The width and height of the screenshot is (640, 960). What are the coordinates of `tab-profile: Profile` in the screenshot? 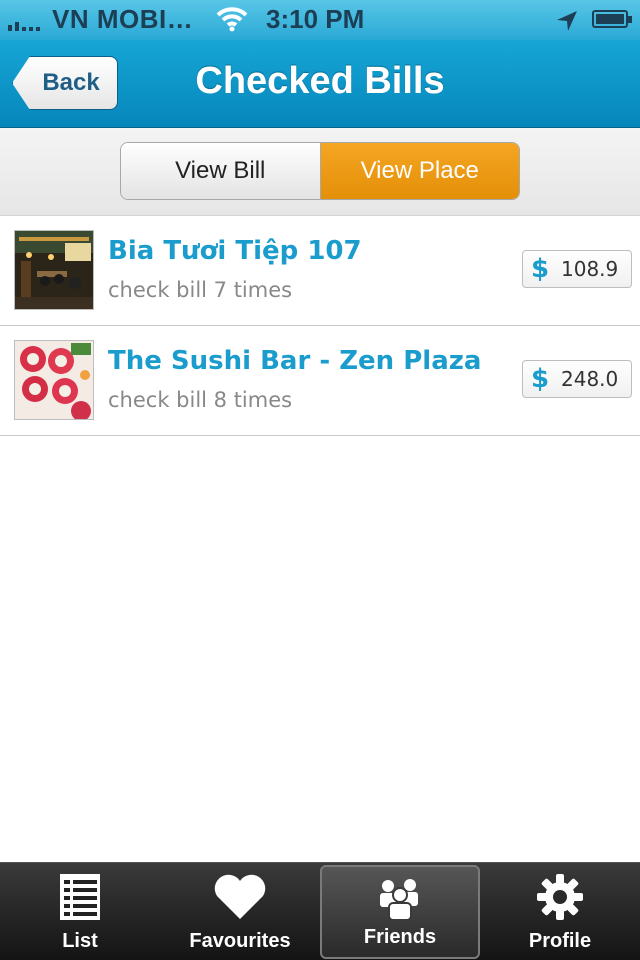 It's located at (560, 911).